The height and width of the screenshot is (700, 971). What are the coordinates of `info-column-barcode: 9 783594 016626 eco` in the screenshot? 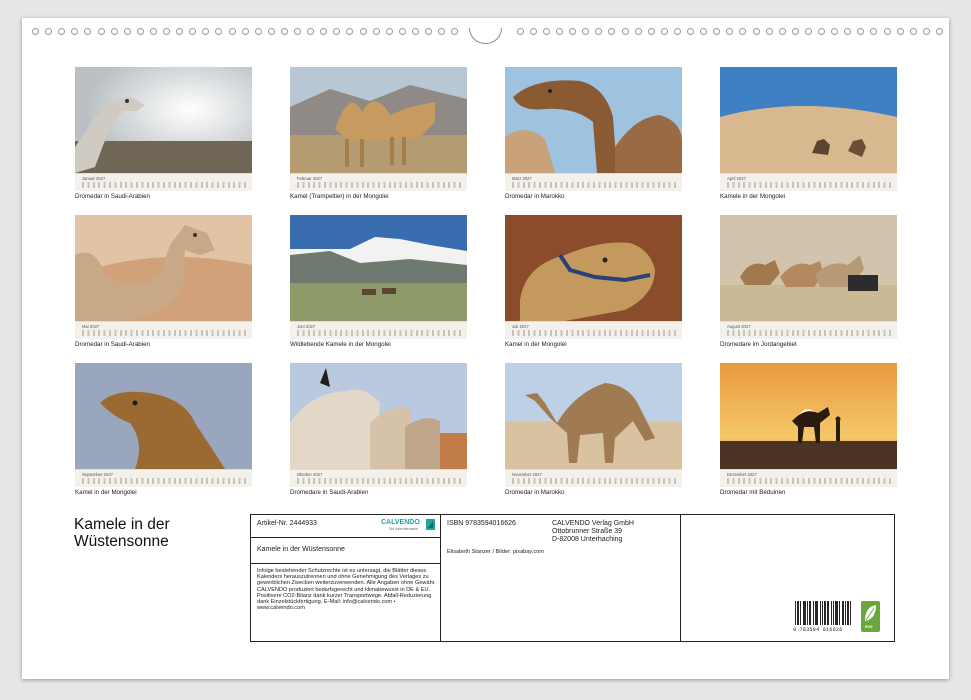 It's located at (787, 578).